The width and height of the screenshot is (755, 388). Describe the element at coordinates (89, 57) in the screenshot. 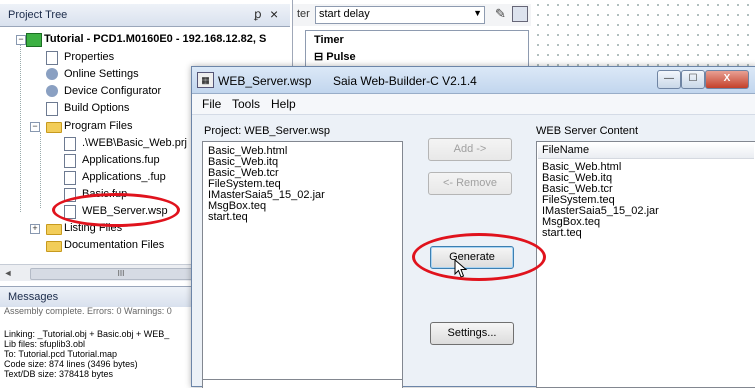

I see `tree-item-label: Properties` at that location.